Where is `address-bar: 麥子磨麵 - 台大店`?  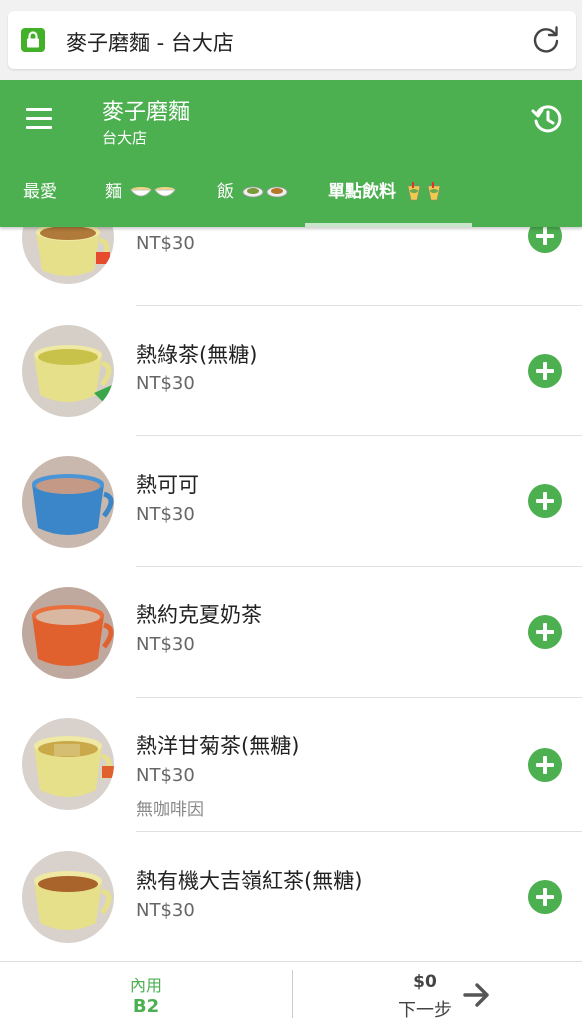
address-bar: 麥子磨麵 - 台大店 is located at coordinates (292, 40).